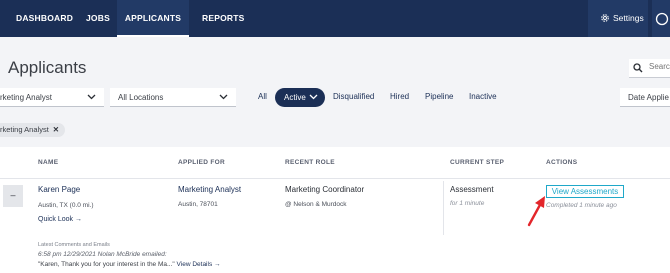 The width and height of the screenshot is (670, 273). I want to click on help-icon, so click(662, 19).